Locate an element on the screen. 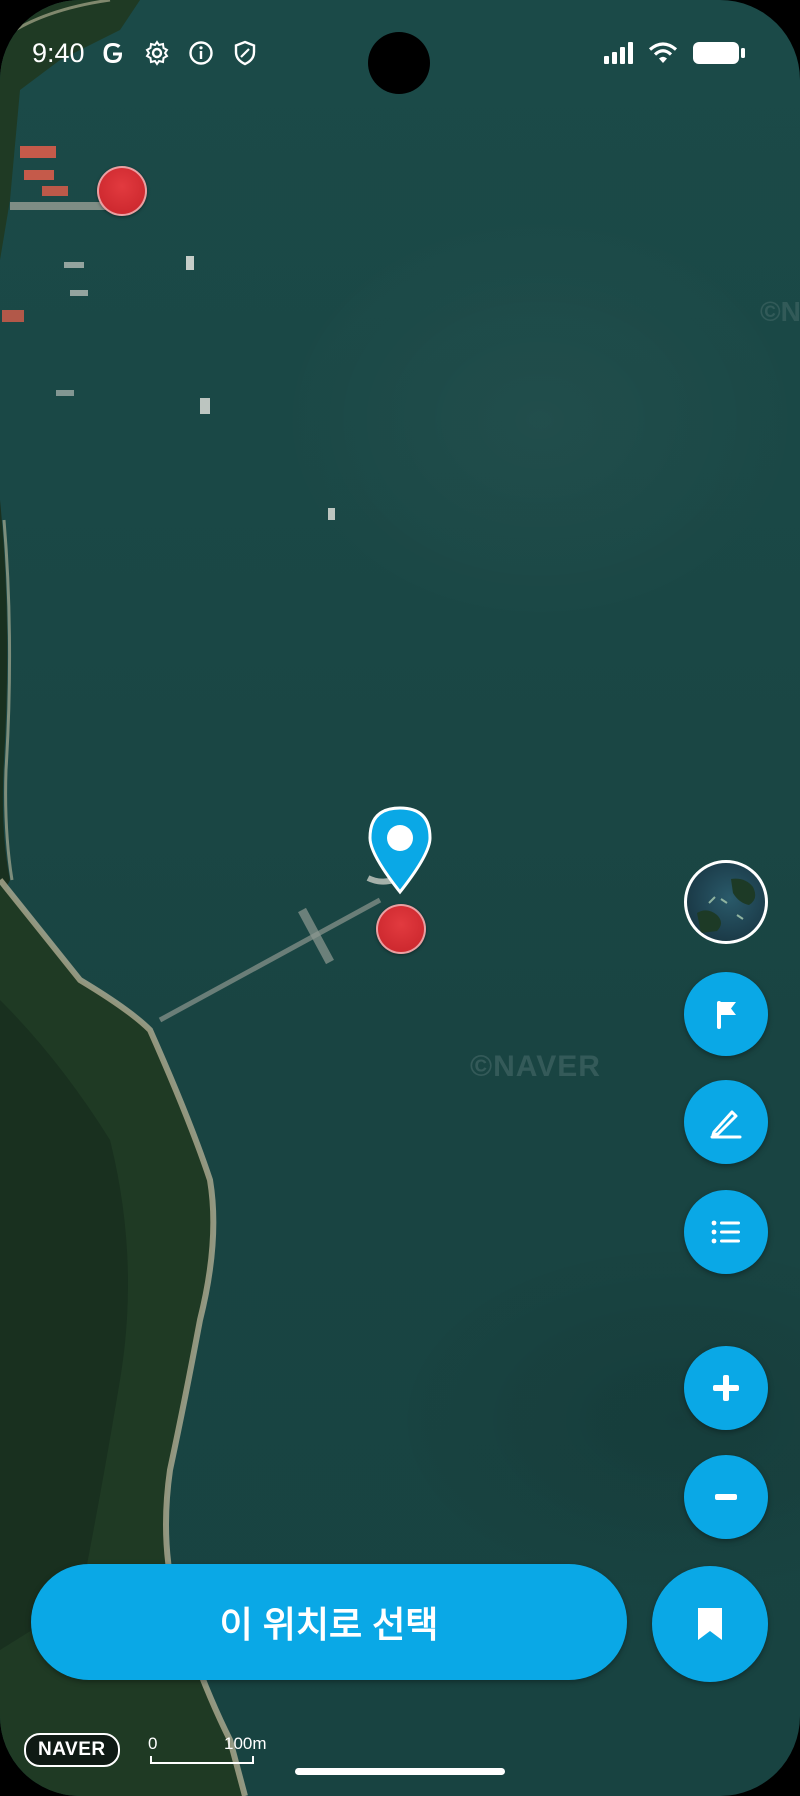  pencil-icon is located at coordinates (726, 1124).